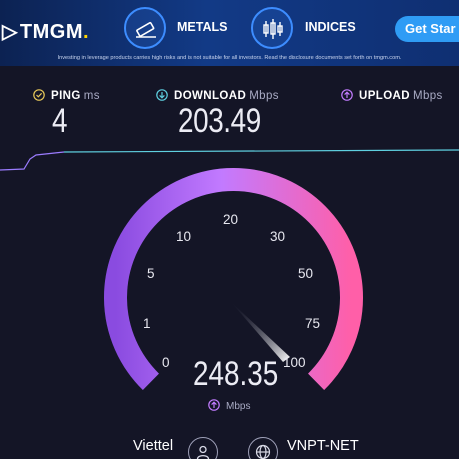 This screenshot has width=459, height=459. What do you see at coordinates (214, 405) in the screenshot?
I see `upload-arrow-icon` at bounding box center [214, 405].